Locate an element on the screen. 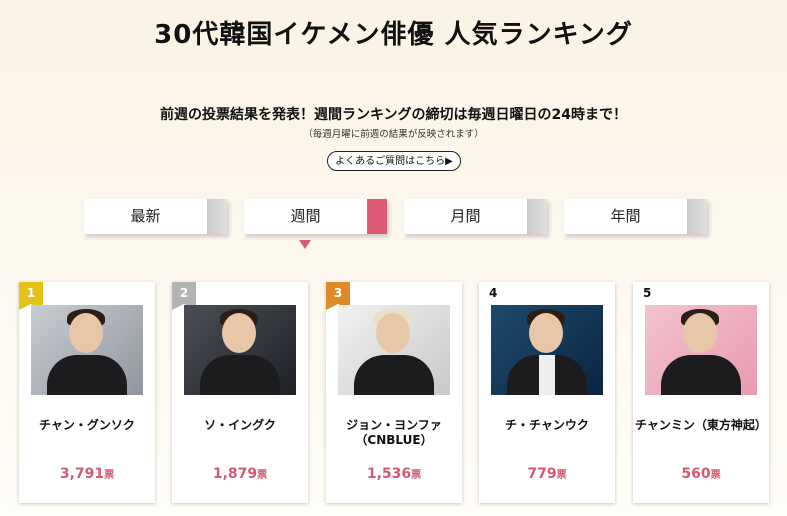 This screenshot has height=516, width=787. active-tab-indicator-icon is located at coordinates (305, 244).